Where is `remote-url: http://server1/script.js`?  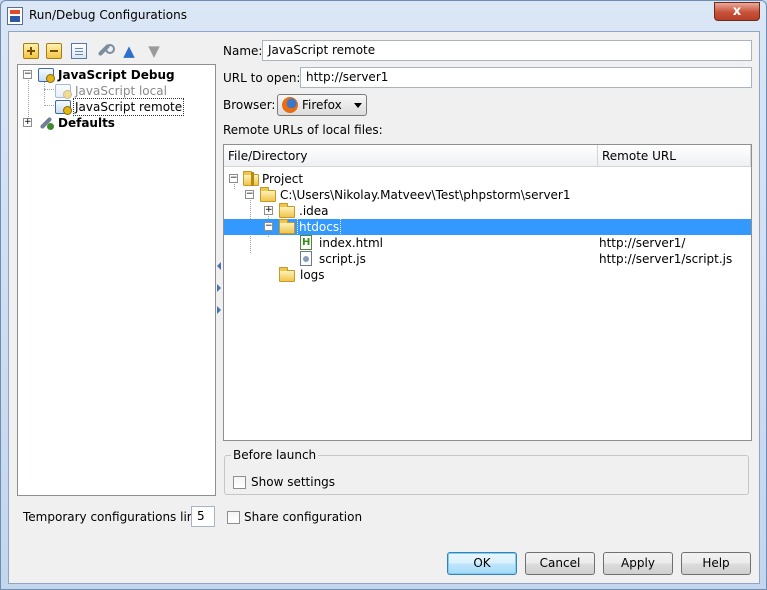
remote-url: http://server1/script.js is located at coordinates (665, 259).